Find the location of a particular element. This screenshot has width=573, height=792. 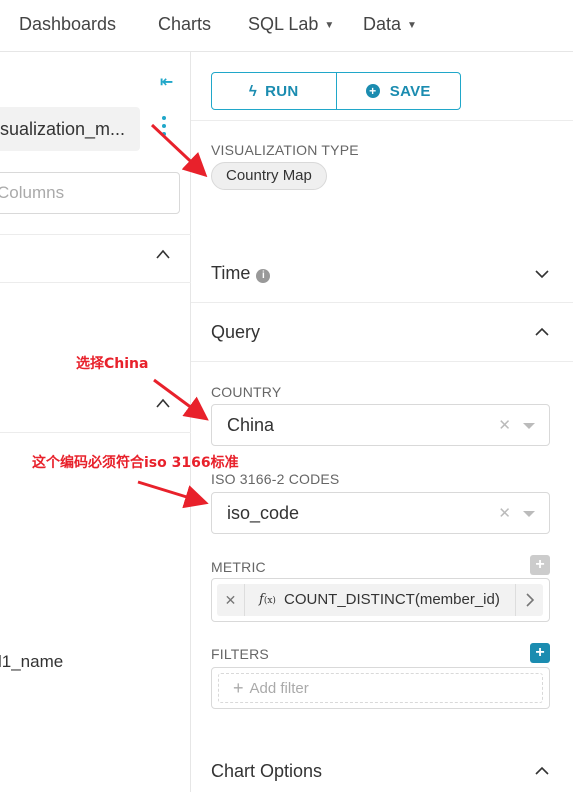

nav-dashboards: Dashboards is located at coordinates (67, 24).